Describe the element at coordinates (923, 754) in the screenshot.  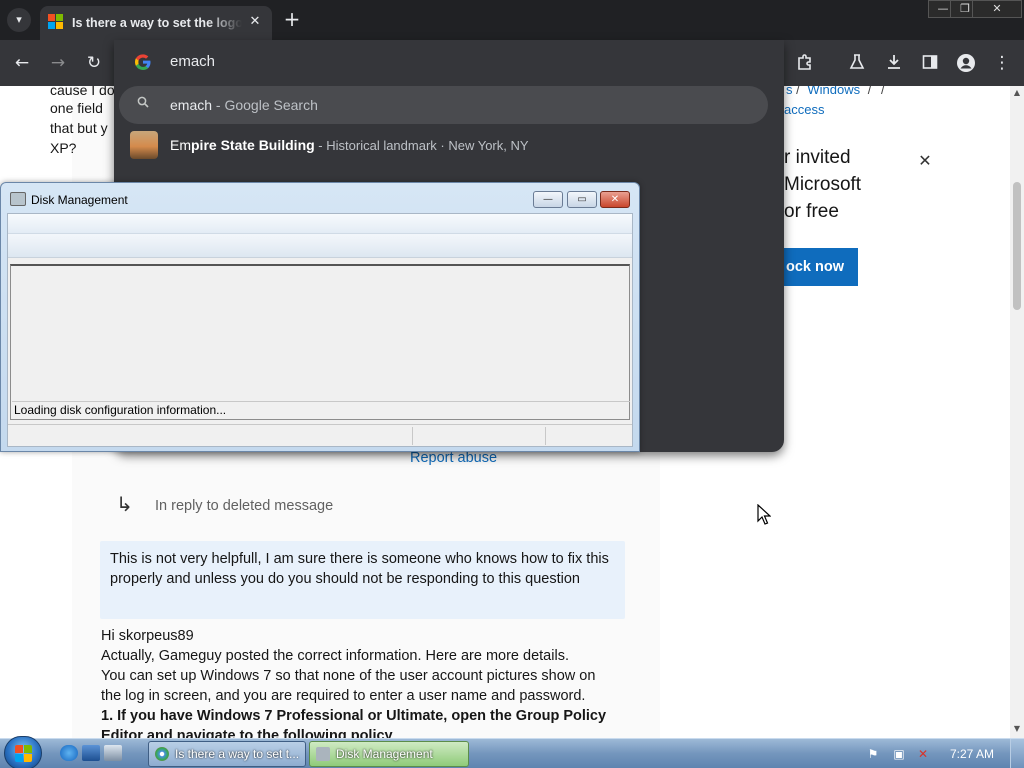
I see `volume-muted-icon: ✕` at that location.